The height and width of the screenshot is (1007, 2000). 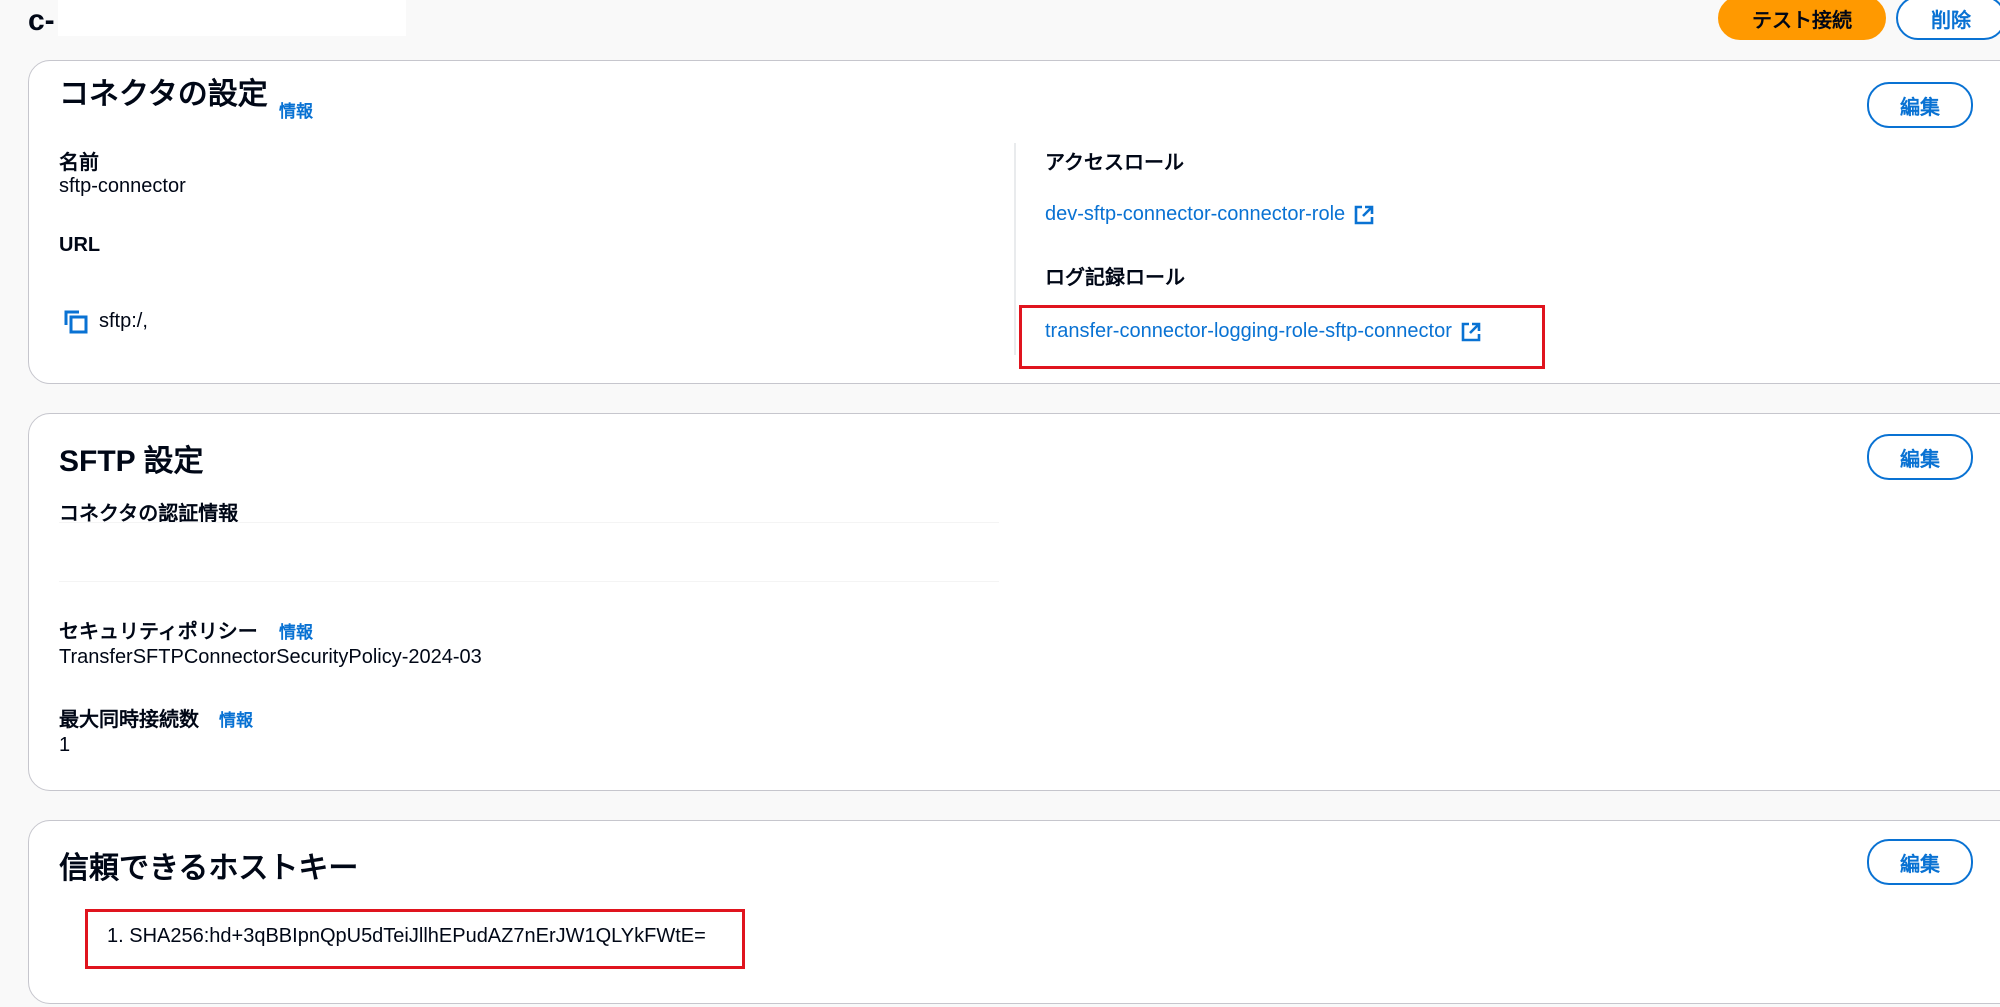 I want to click on logging-role-highlight-box, so click(x=1282, y=337).